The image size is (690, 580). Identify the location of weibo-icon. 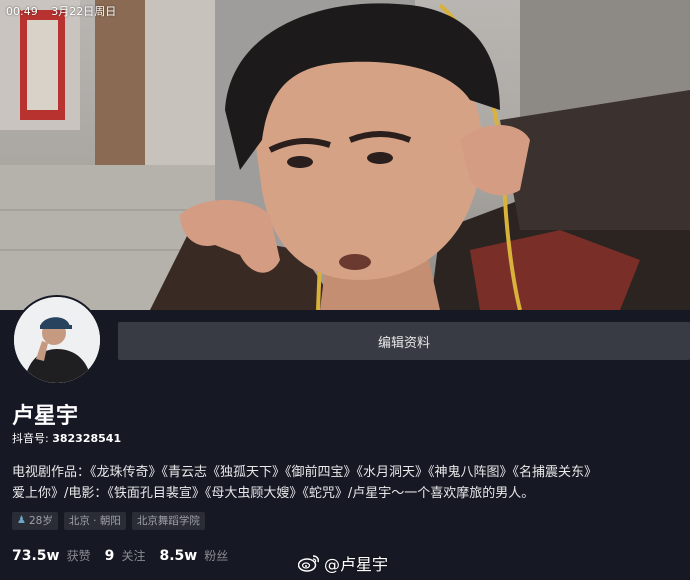
(308, 563).